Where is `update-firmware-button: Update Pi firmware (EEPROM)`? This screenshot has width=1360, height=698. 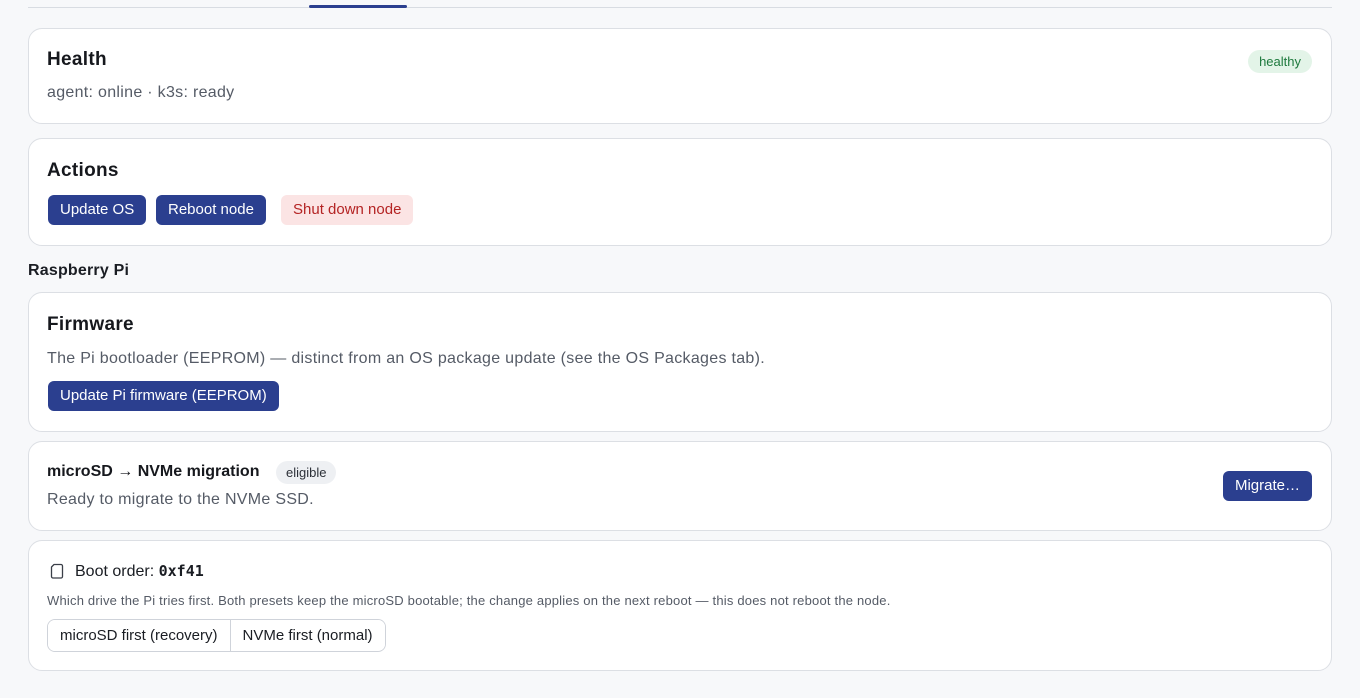 update-firmware-button: Update Pi firmware (EEPROM) is located at coordinates (163, 396).